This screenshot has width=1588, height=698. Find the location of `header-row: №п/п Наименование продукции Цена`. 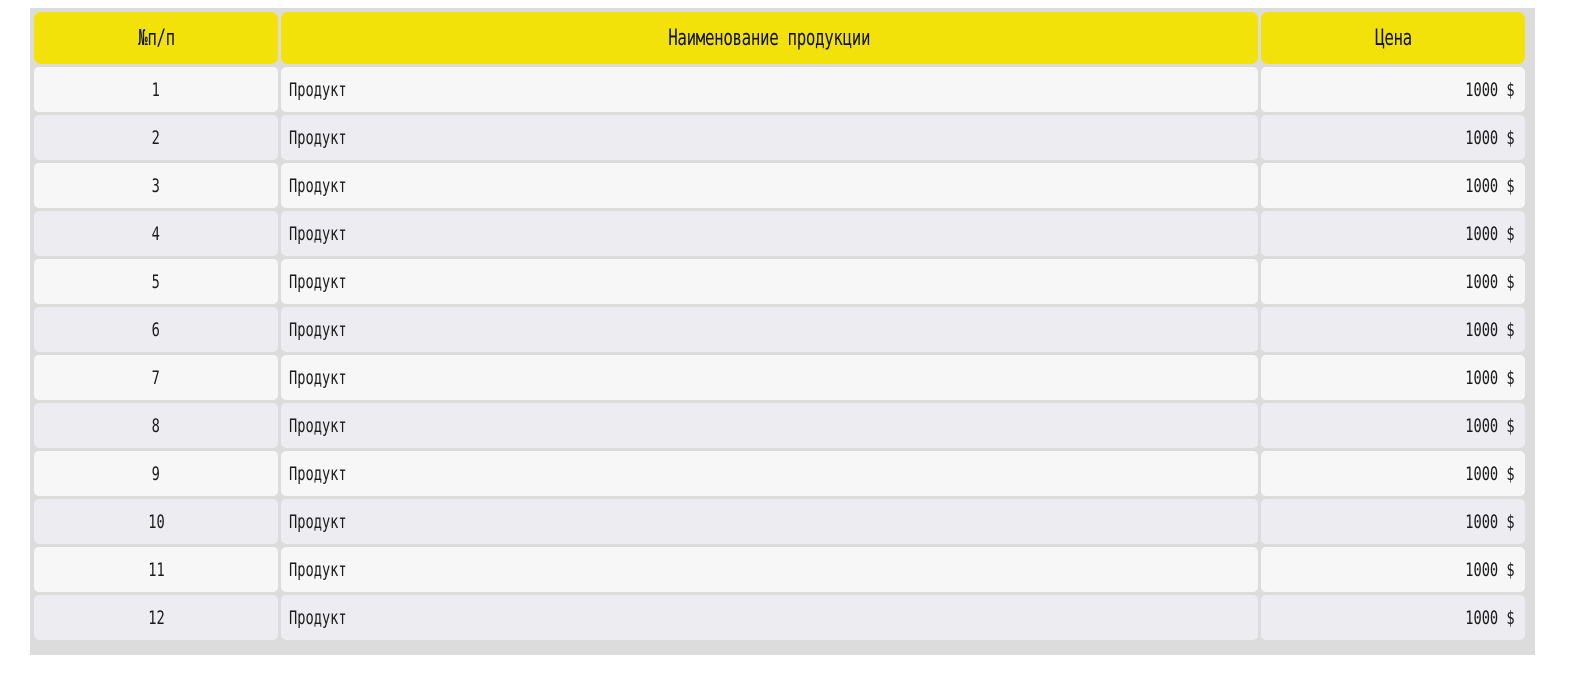

header-row: №п/п Наименование продукции Цена is located at coordinates (779, 38).